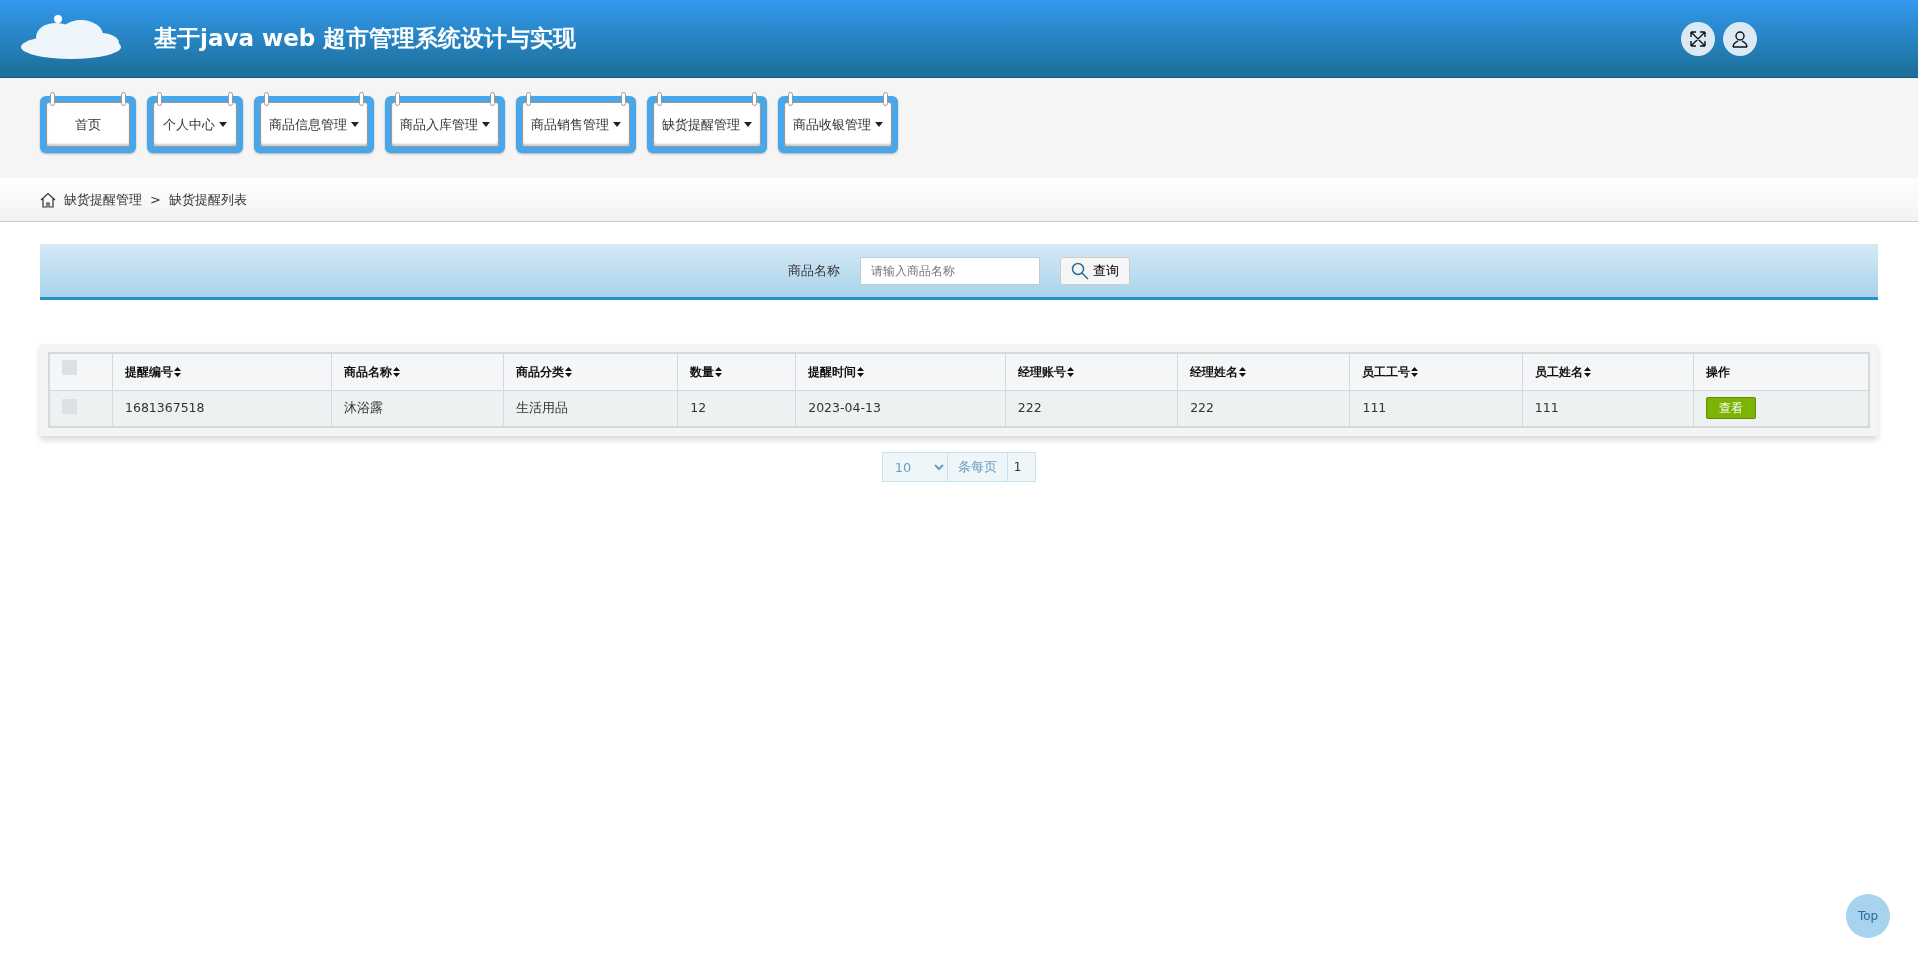 Image resolution: width=1918 pixels, height=966 pixels. I want to click on breadcrumb-item: 缺货提醒管理, so click(103, 199).